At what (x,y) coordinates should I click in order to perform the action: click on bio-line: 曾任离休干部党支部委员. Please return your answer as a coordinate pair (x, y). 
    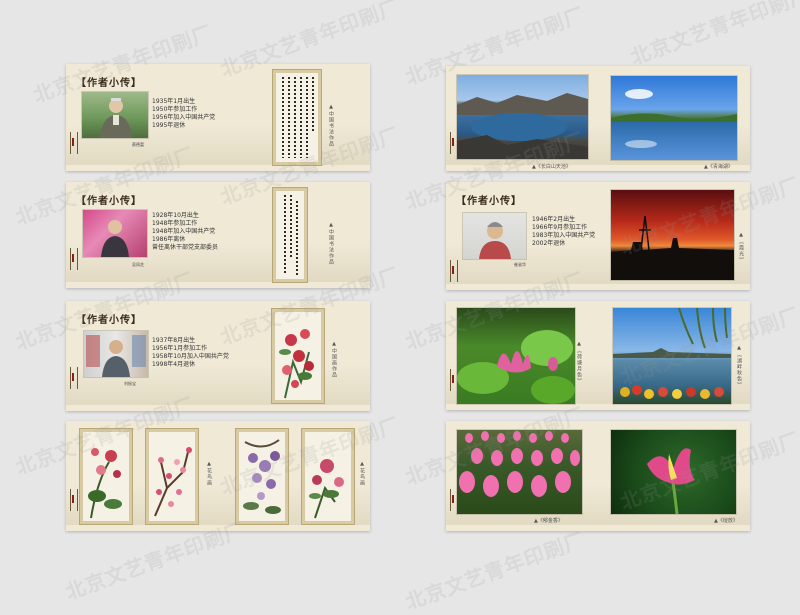
    Looking at the image, I should click on (185, 247).